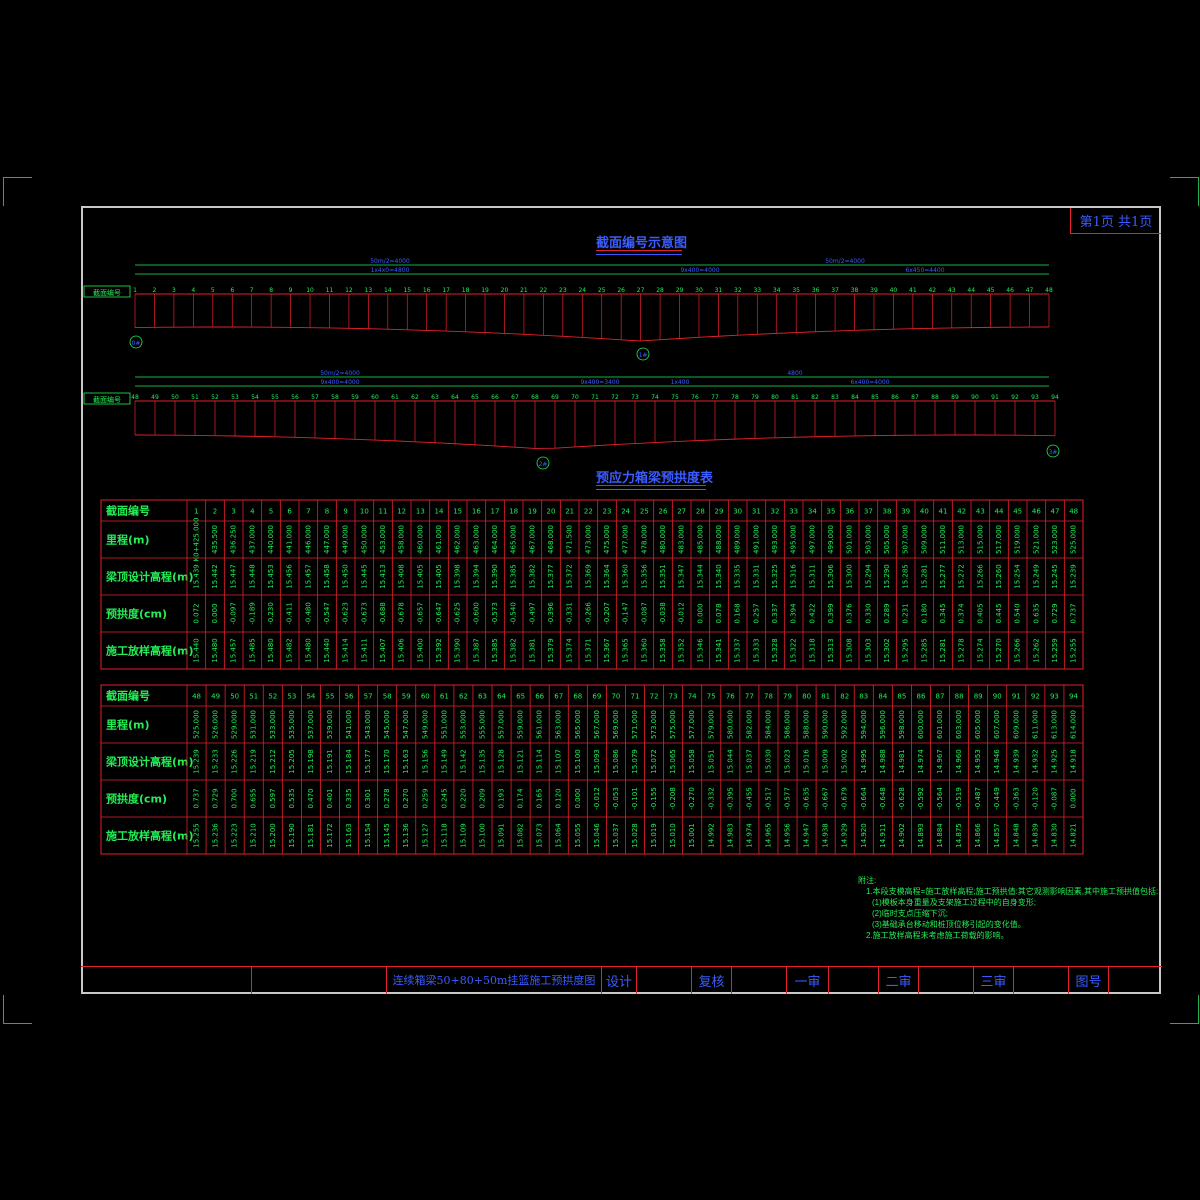 The width and height of the screenshot is (1200, 1200). What do you see at coordinates (215, 697) in the screenshot?
I see `table2-section-cell: 49` at bounding box center [215, 697].